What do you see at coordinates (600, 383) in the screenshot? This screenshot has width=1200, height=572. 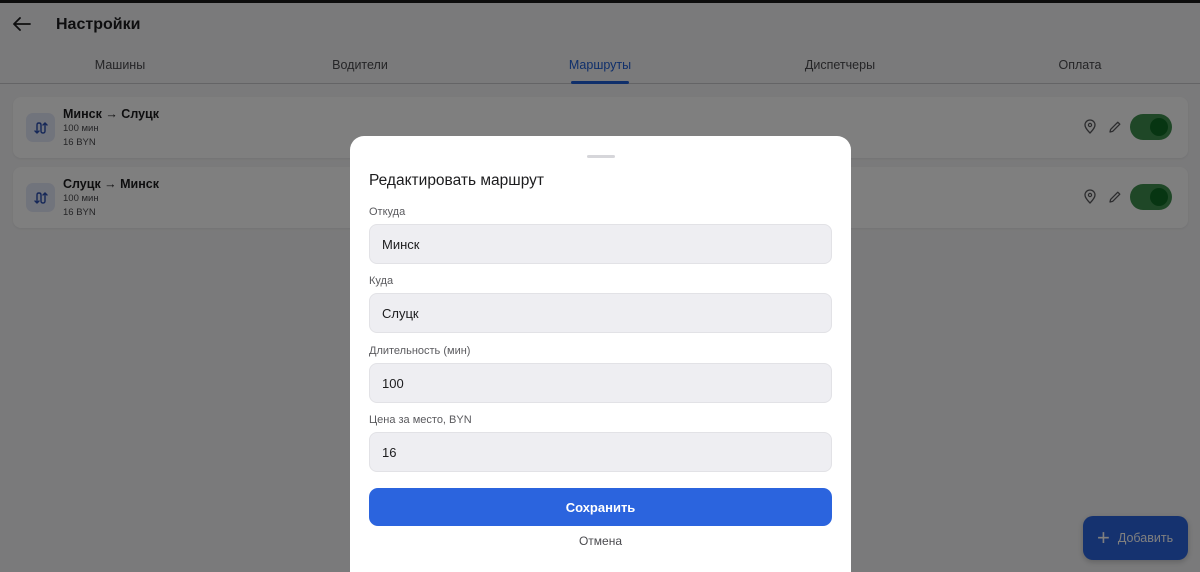 I see `duration-input: 100` at bounding box center [600, 383].